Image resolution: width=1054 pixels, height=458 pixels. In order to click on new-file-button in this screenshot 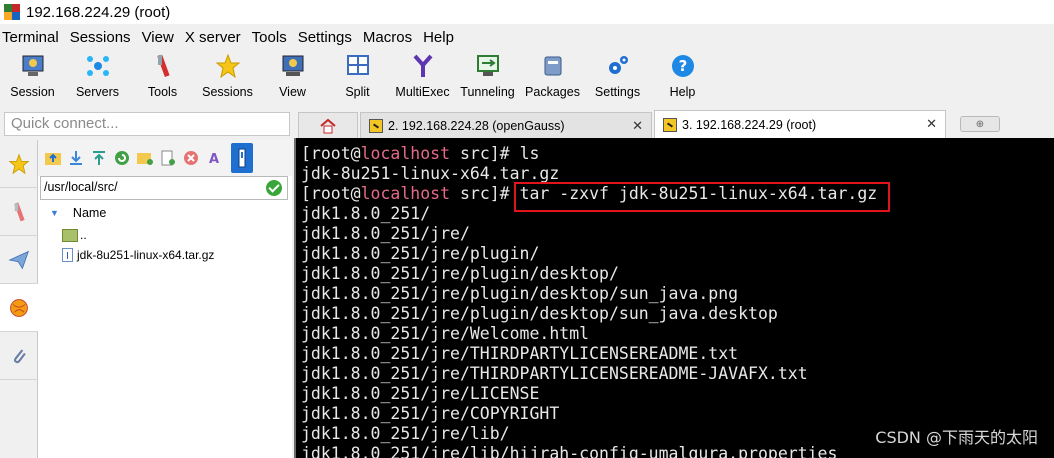, I will do `click(168, 158)`.